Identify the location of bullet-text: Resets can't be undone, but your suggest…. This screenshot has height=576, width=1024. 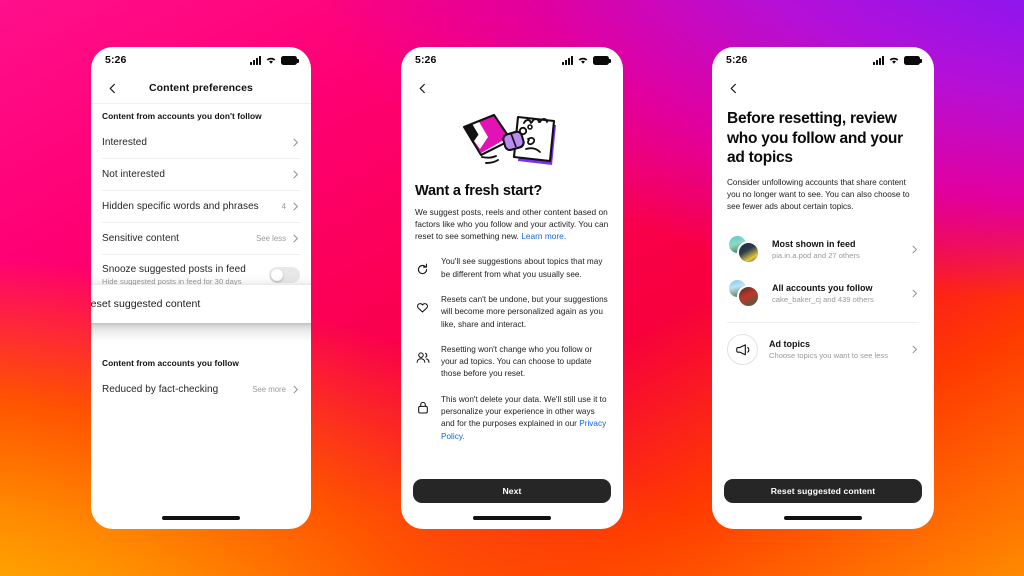
(524, 311).